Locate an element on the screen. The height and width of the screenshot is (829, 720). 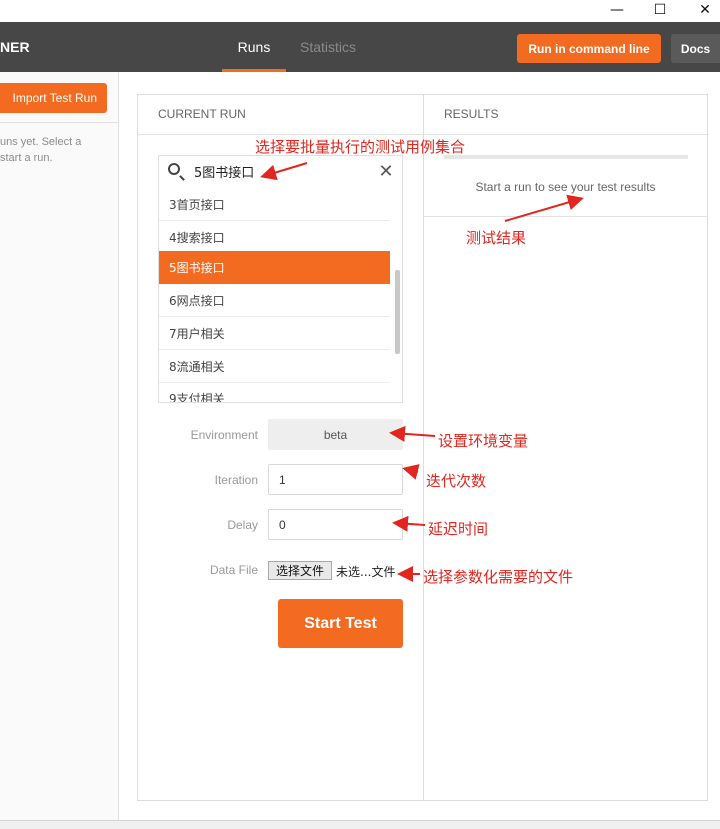
annotation-arrow-results is located at coordinates (544, 208).